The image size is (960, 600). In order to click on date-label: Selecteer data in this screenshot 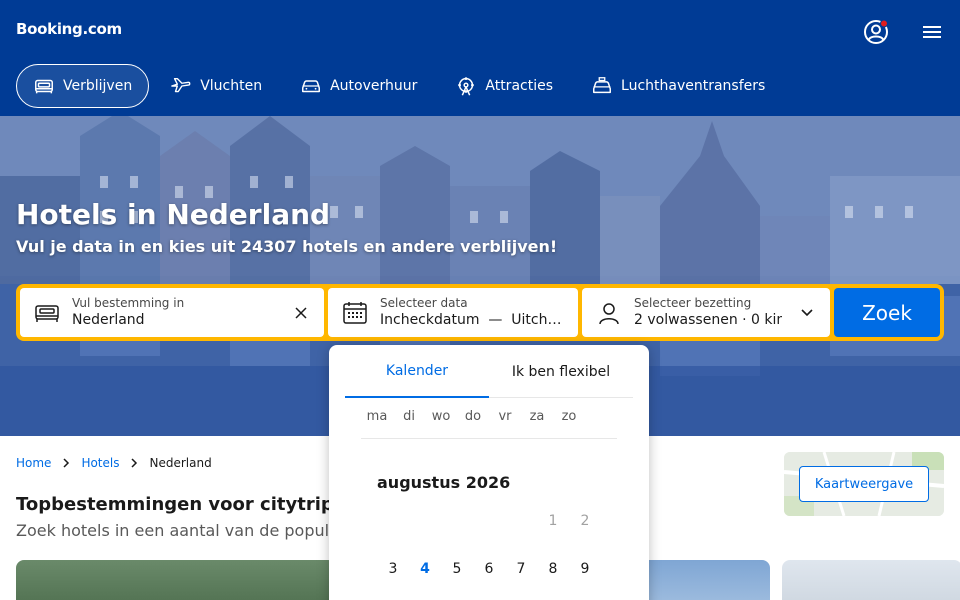, I will do `click(424, 303)`.